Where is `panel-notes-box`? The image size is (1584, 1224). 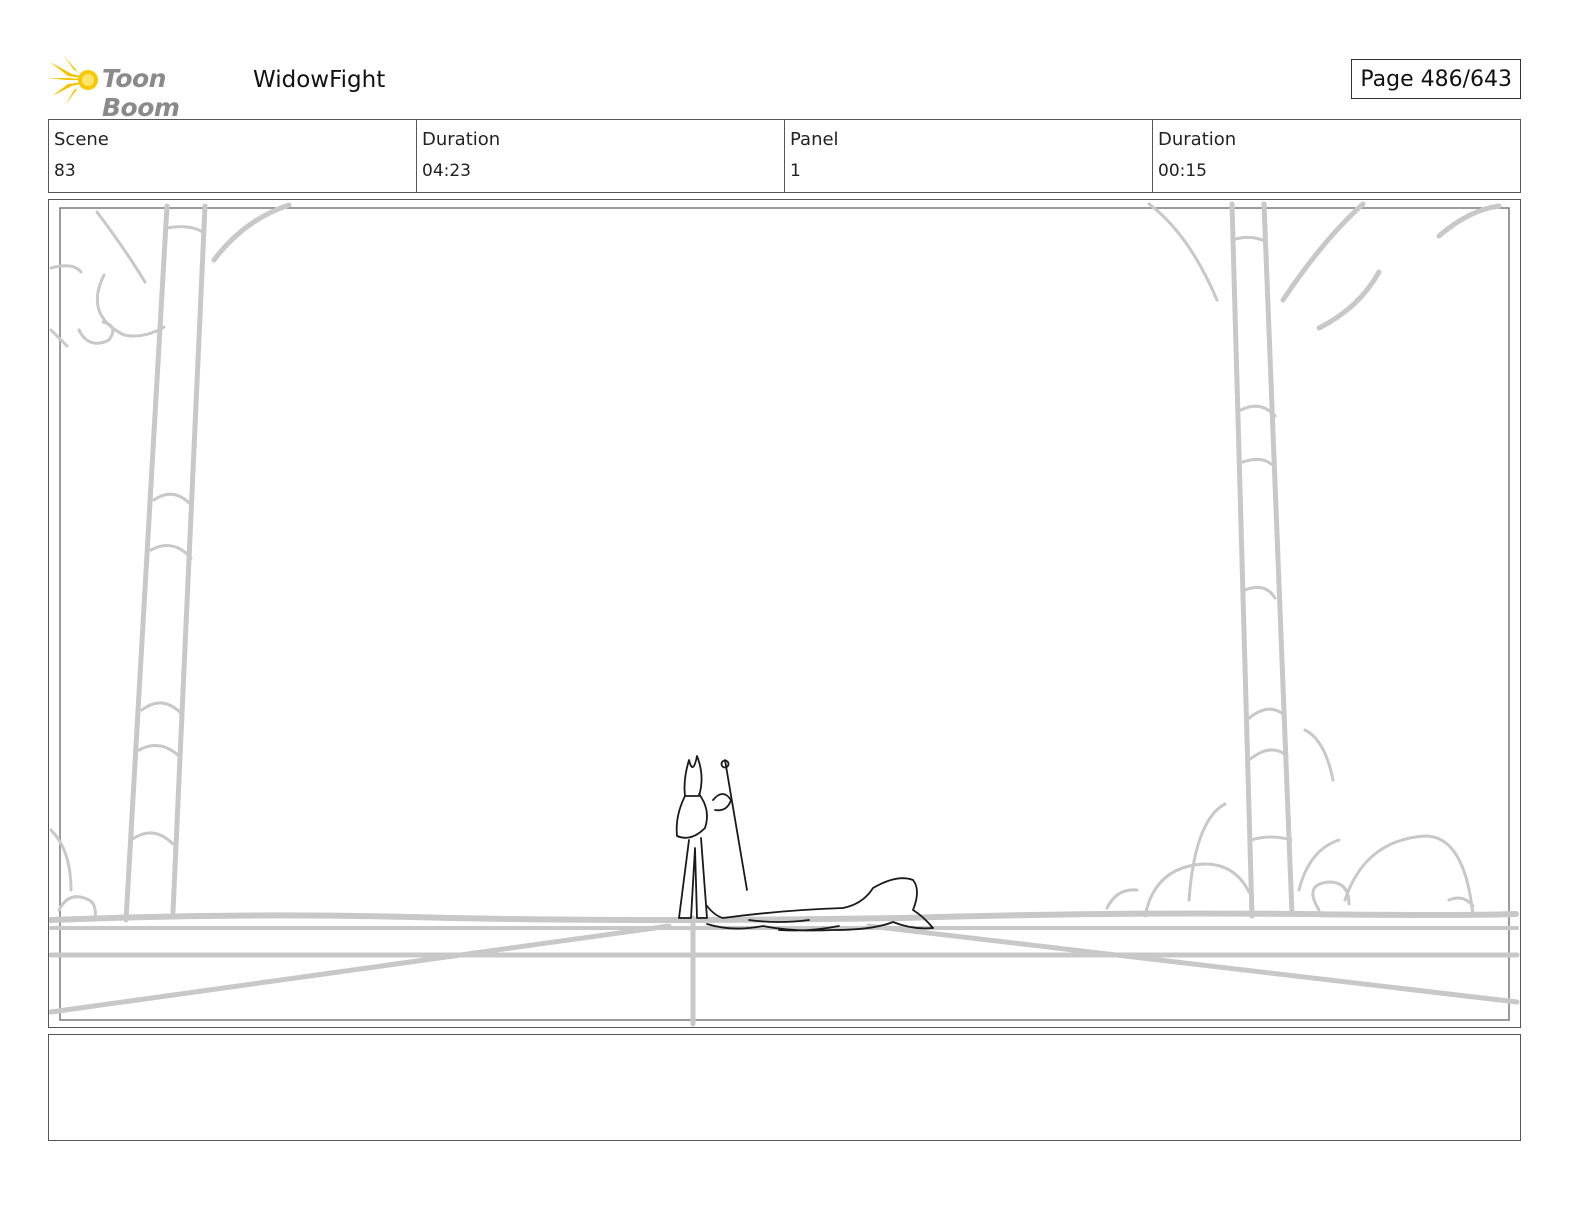
panel-notes-box is located at coordinates (784, 1087).